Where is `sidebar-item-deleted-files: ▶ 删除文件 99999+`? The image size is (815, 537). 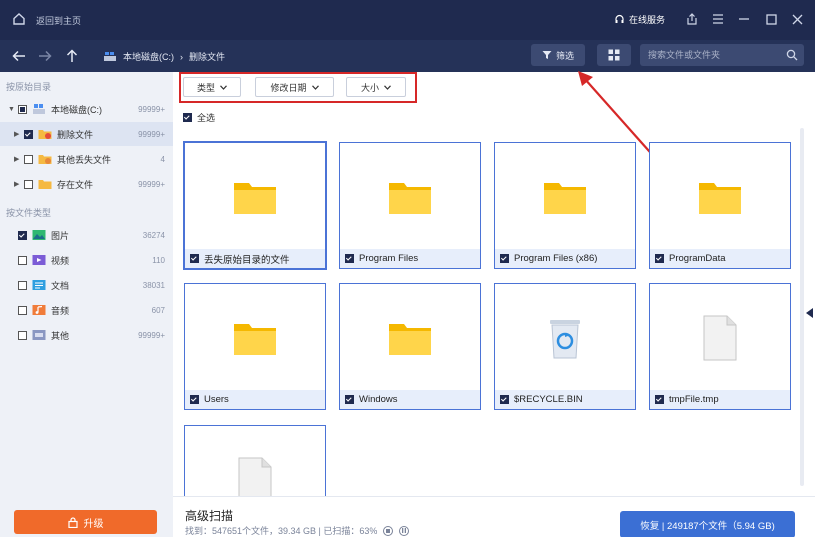 sidebar-item-deleted-files: ▶ 删除文件 99999+ is located at coordinates (86, 134).